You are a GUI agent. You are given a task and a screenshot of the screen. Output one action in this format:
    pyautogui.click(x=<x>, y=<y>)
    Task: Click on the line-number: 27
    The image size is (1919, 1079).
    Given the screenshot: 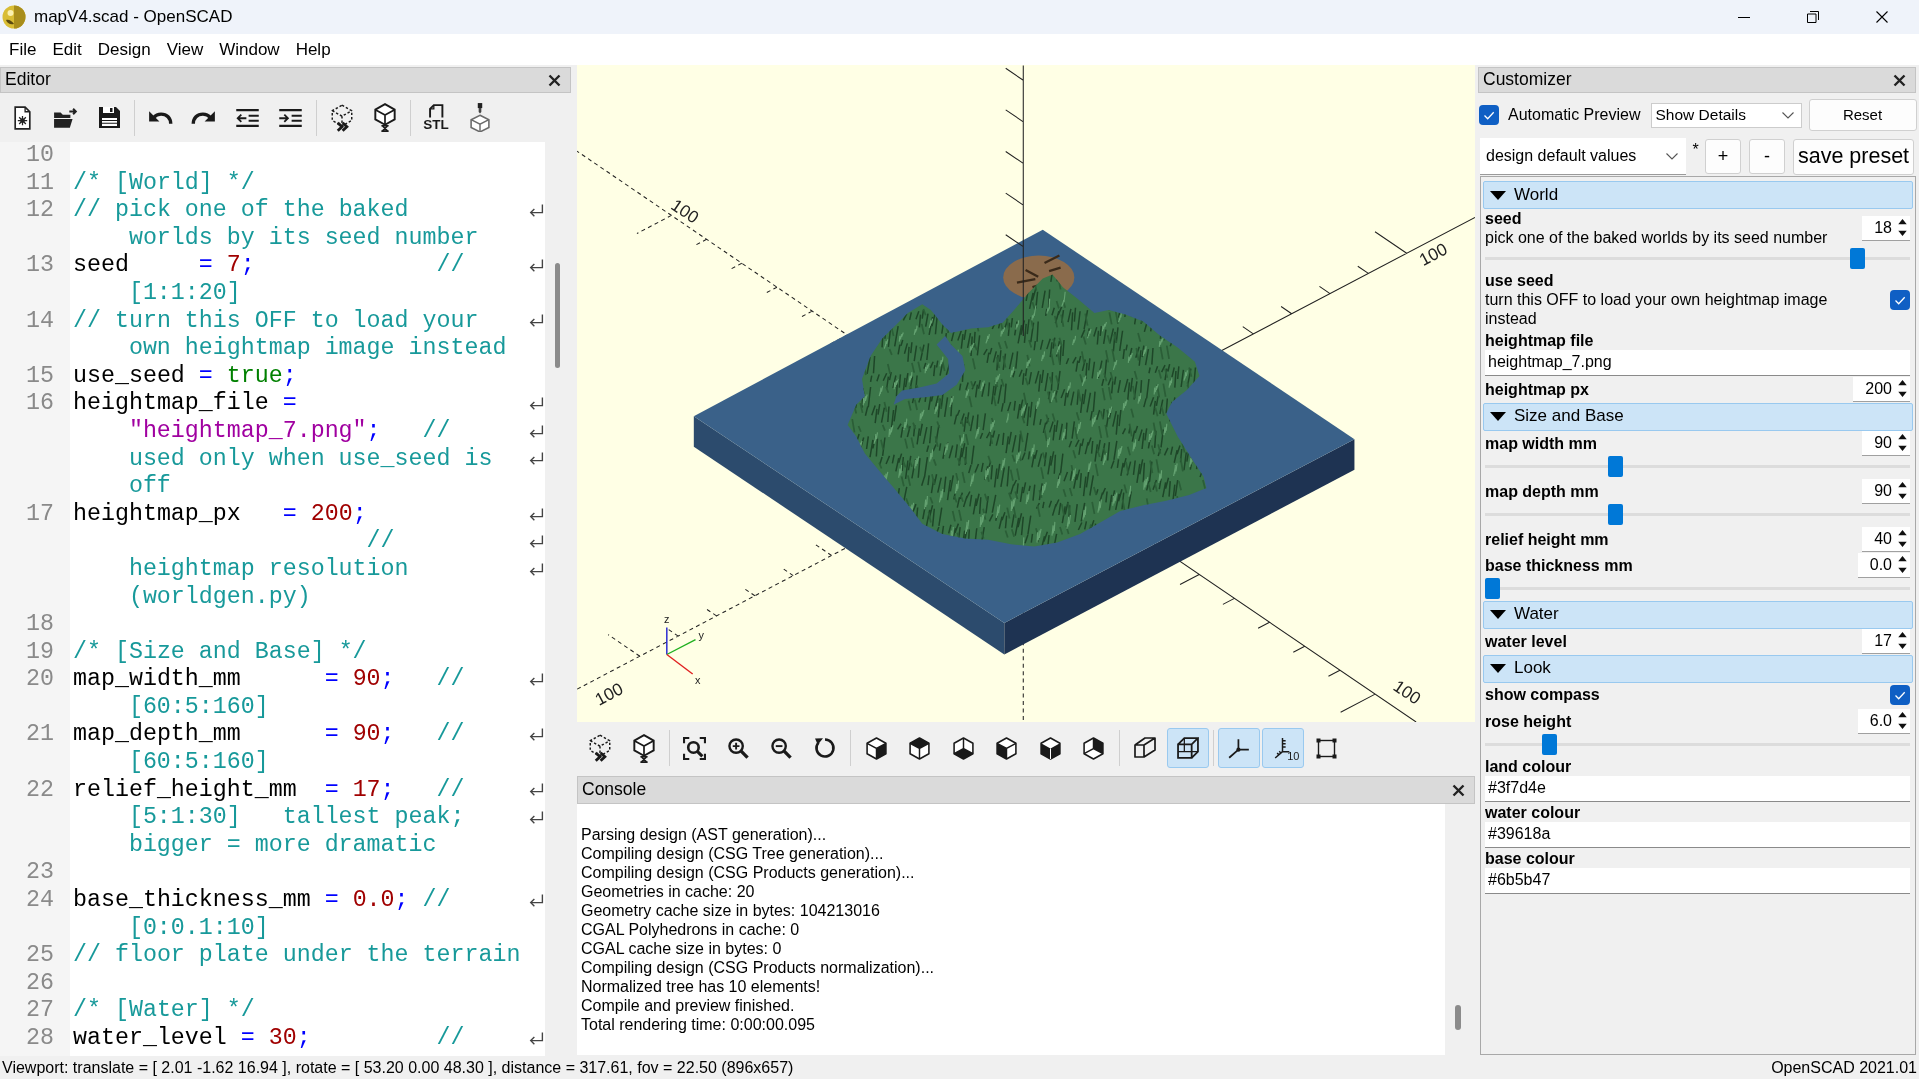 What is the action you would take?
    pyautogui.click(x=40, y=1010)
    